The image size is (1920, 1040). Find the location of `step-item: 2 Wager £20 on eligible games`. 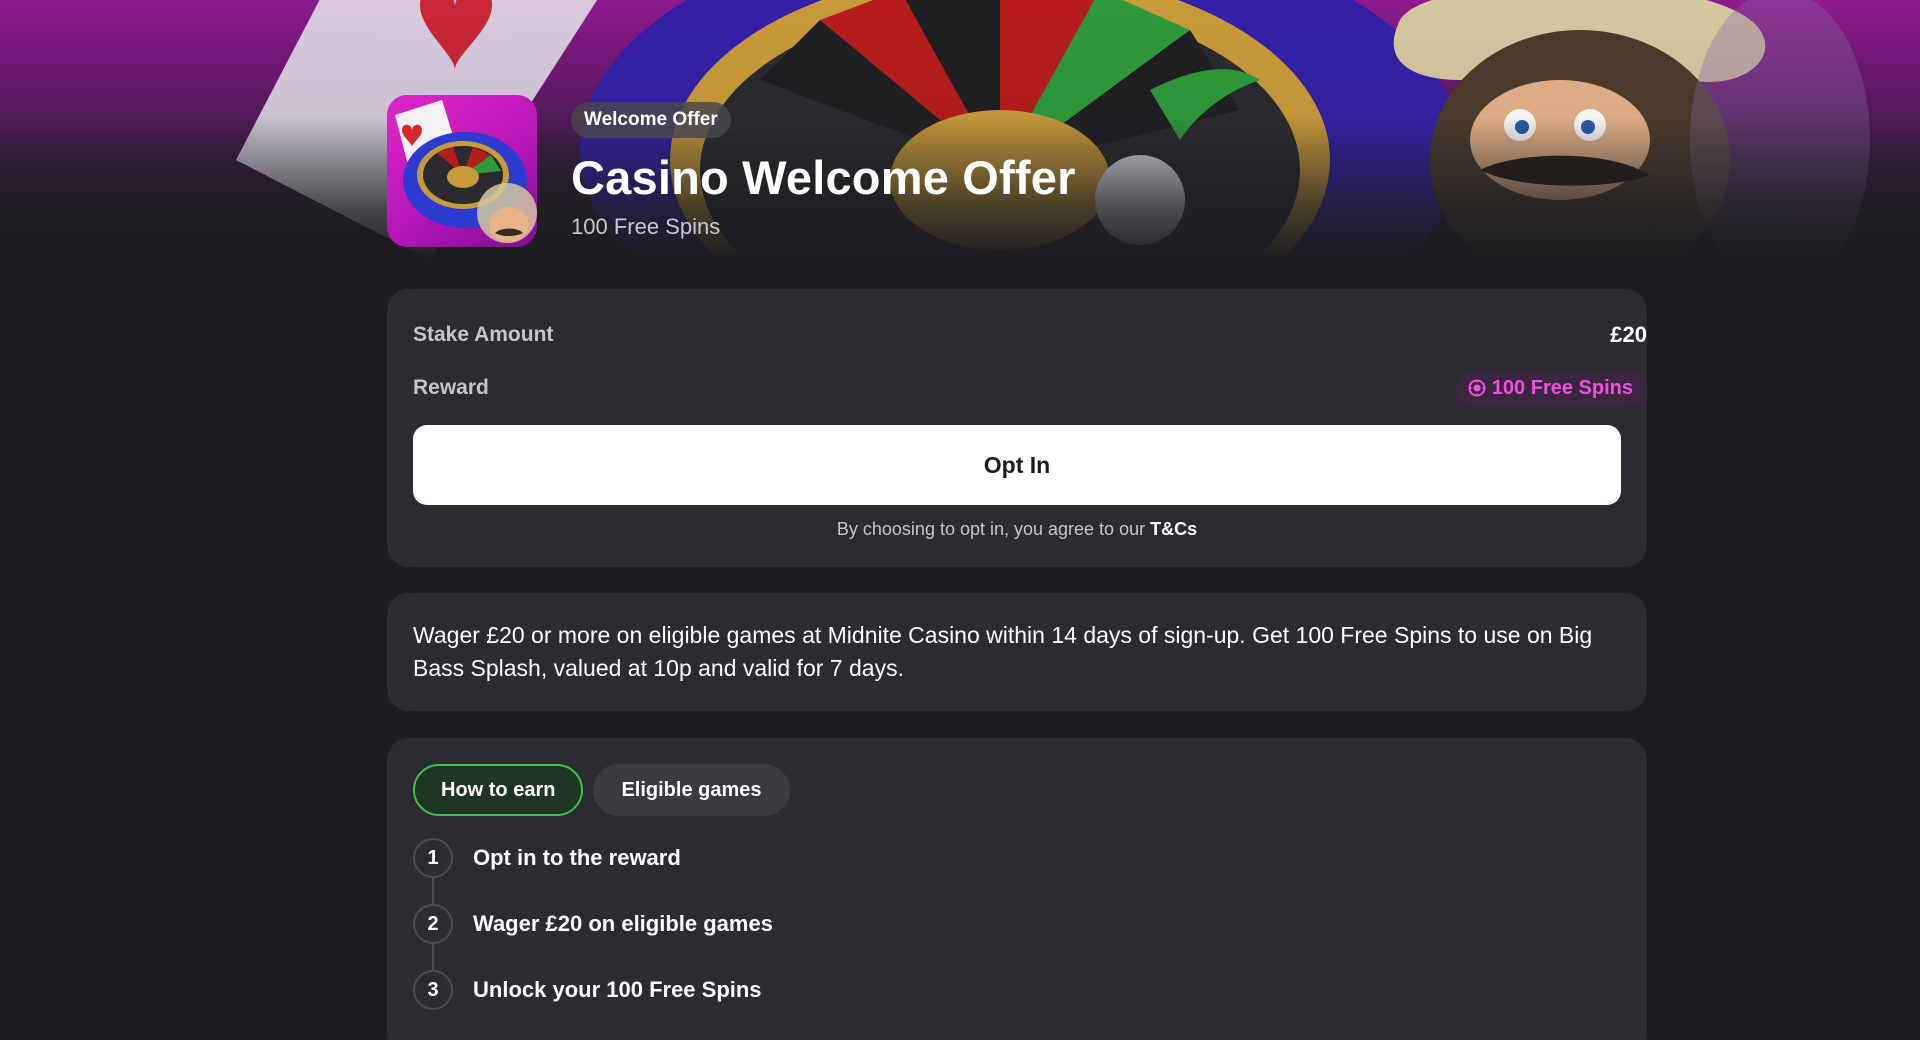

step-item: 2 Wager £20 on eligible games is located at coordinates (1017, 924).